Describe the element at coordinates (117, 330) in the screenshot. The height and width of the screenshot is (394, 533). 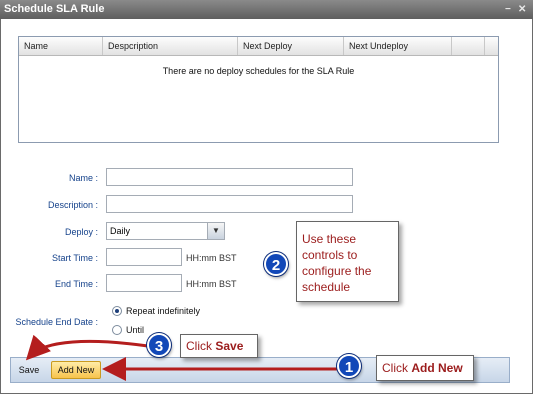
I see `until-radio` at that location.